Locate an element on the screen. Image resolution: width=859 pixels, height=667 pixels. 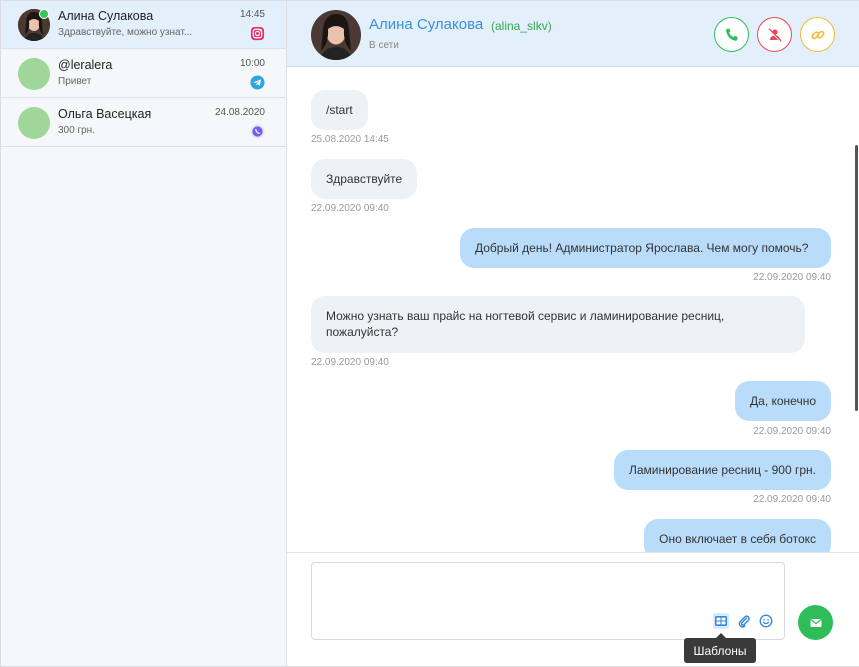
link-icon is located at coordinates (817, 34).